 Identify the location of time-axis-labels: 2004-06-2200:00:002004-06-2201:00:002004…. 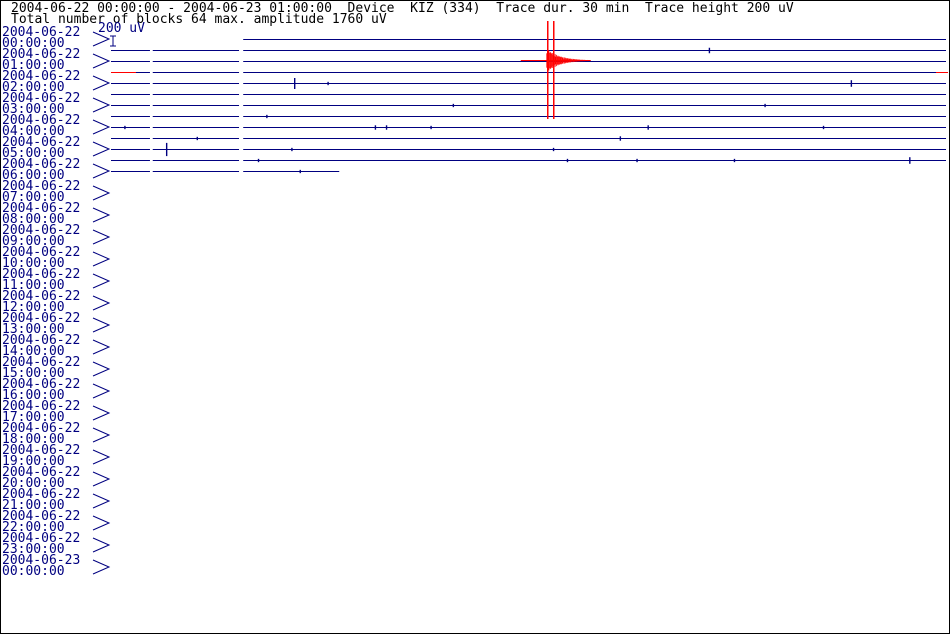
(56, 302).